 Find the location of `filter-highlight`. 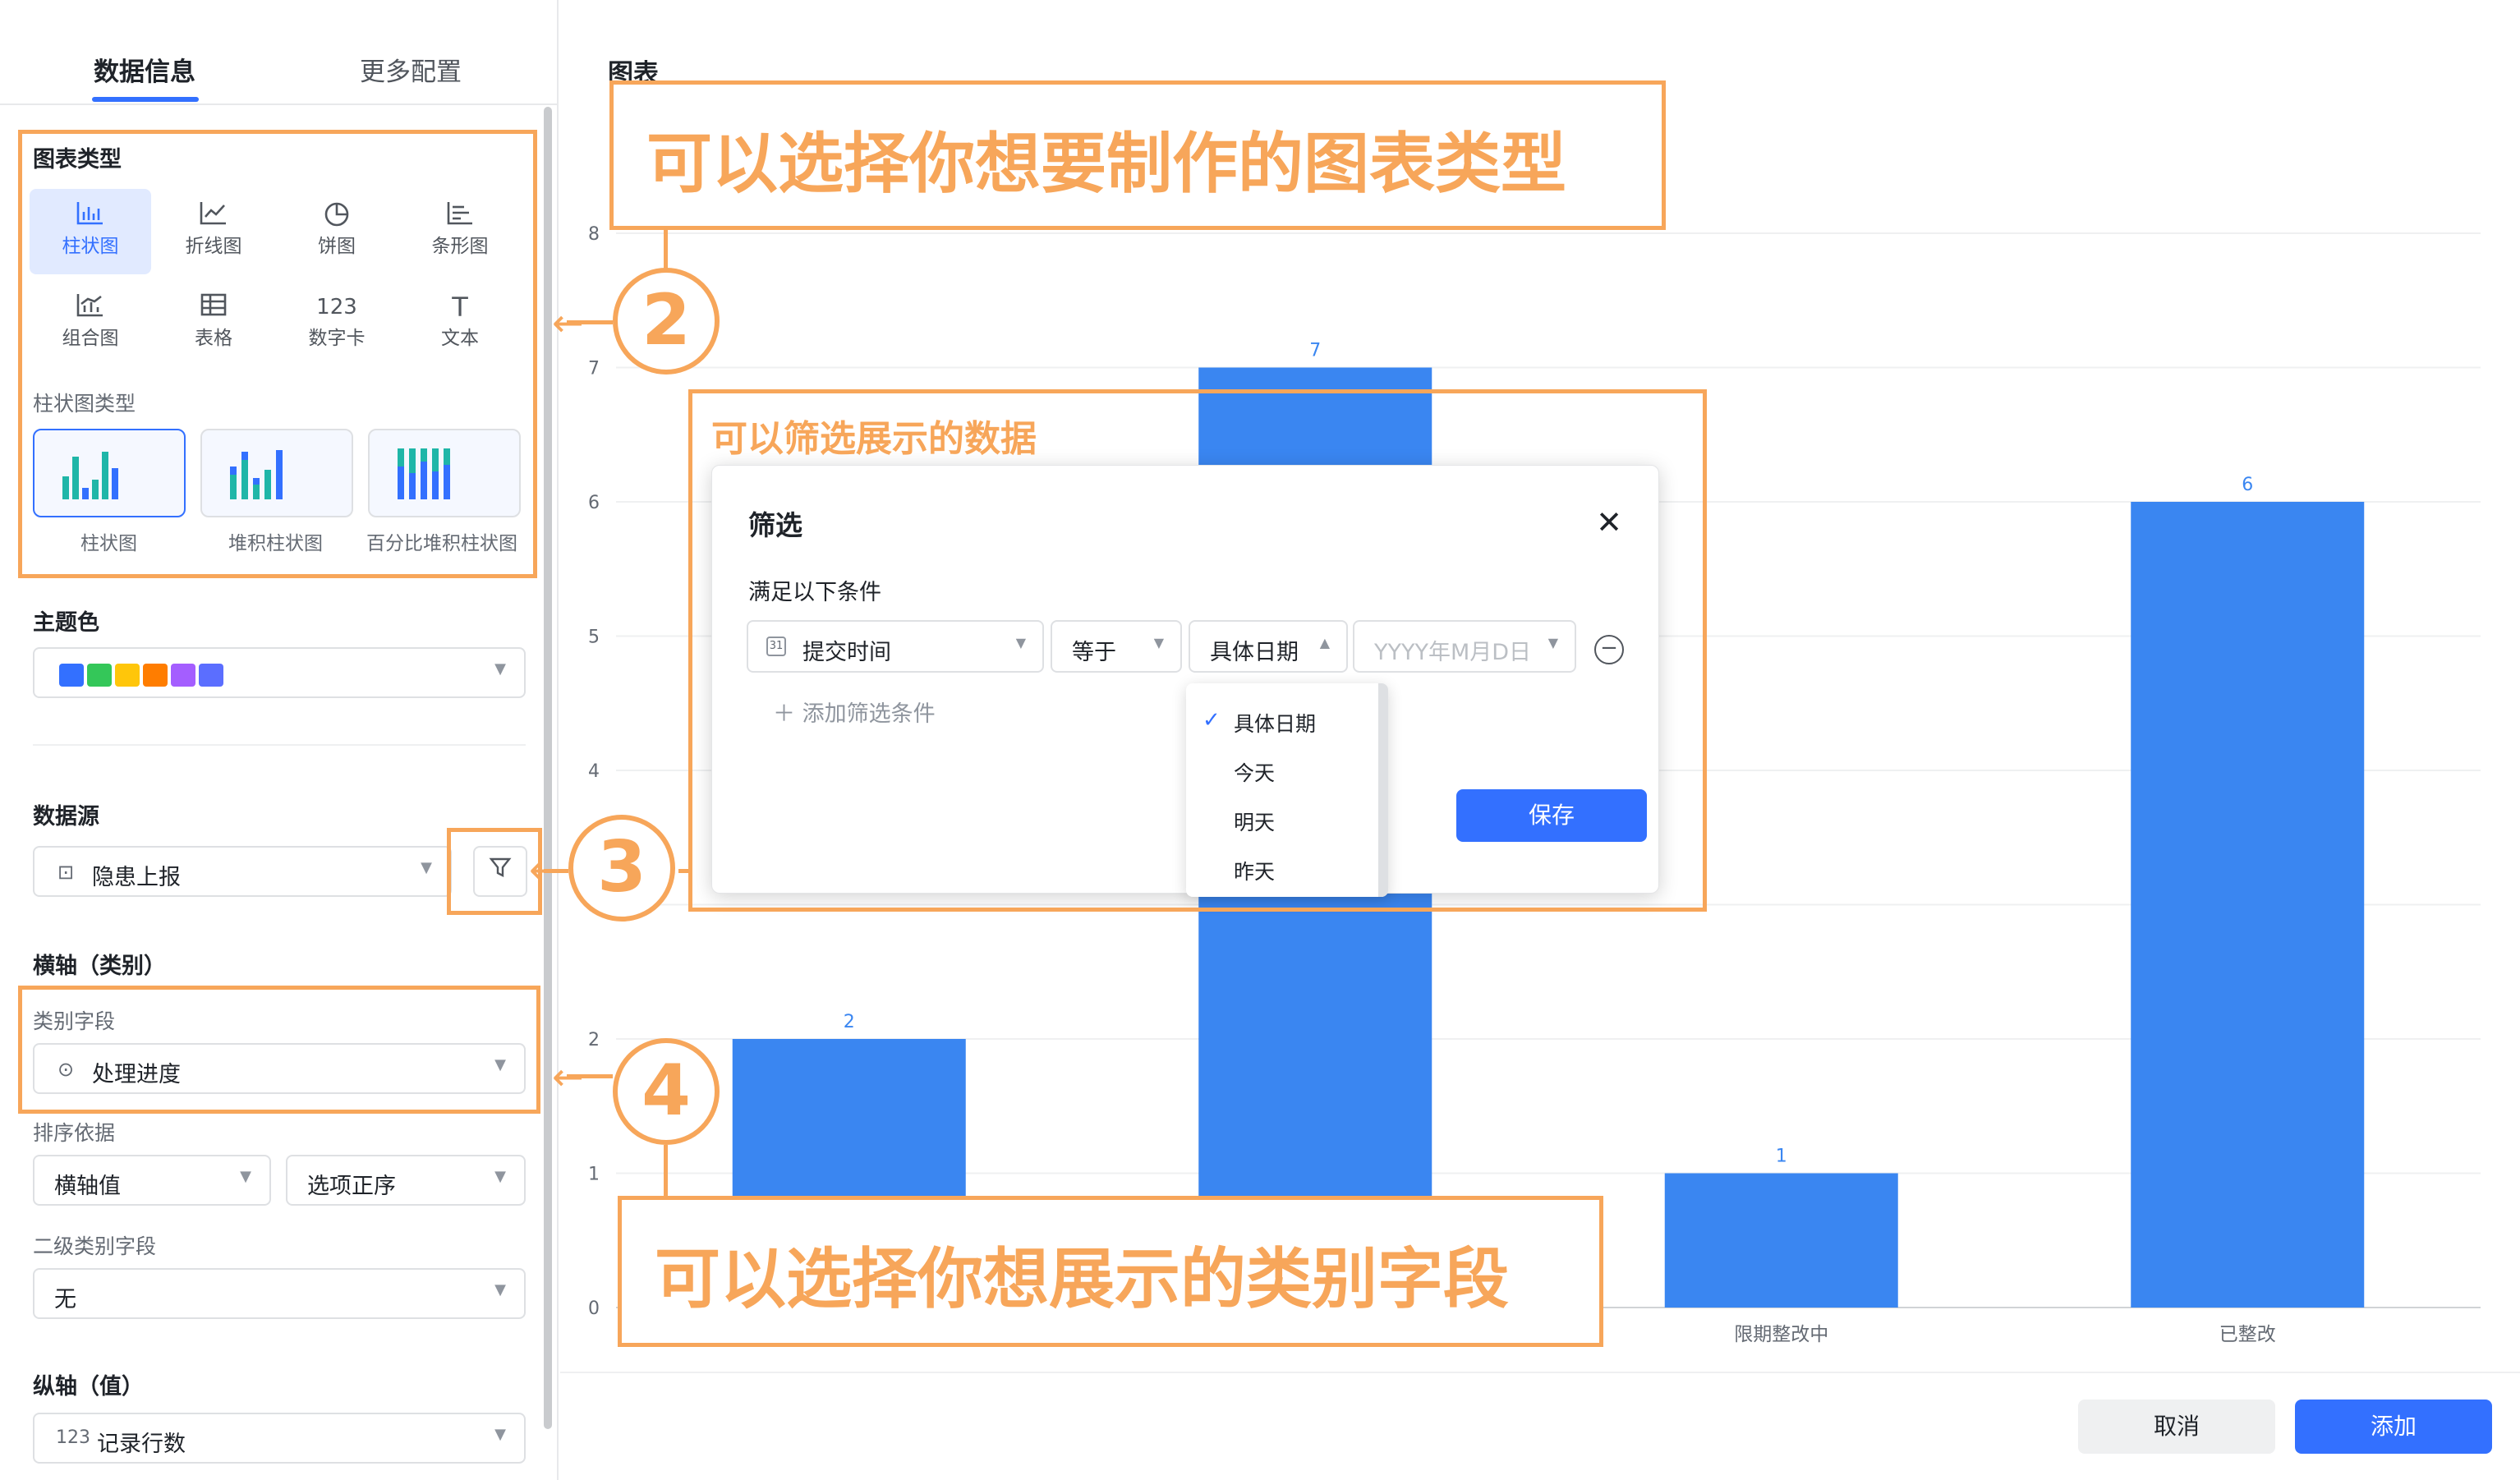

filter-highlight is located at coordinates (1197, 651).